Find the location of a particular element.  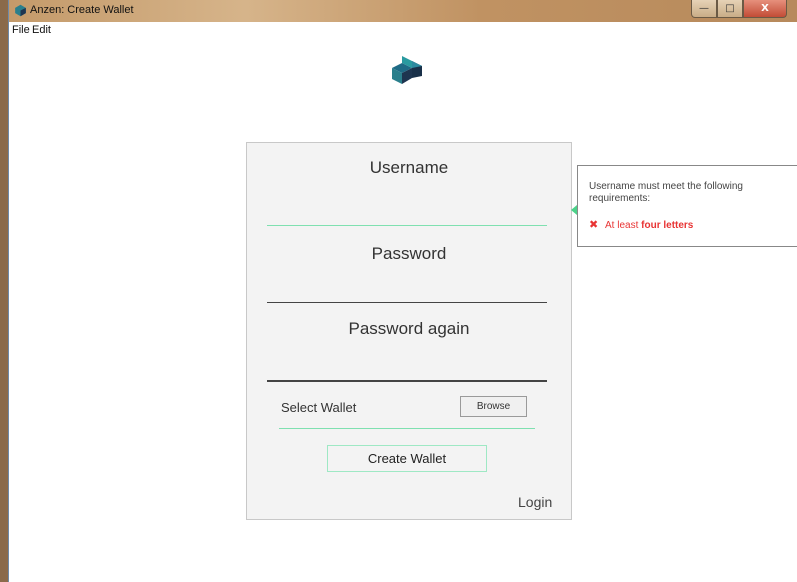

browse-button: Browse is located at coordinates (493, 406).